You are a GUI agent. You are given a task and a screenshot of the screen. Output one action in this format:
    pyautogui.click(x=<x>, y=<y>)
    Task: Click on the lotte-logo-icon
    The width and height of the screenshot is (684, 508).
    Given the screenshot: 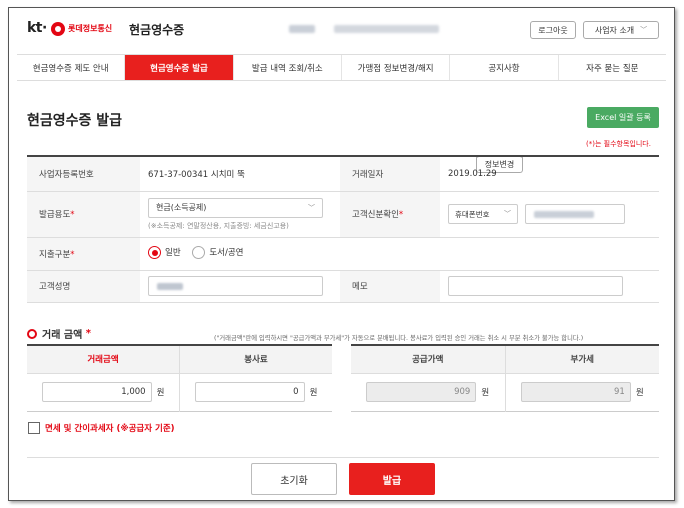 What is the action you would take?
    pyautogui.click(x=58, y=29)
    